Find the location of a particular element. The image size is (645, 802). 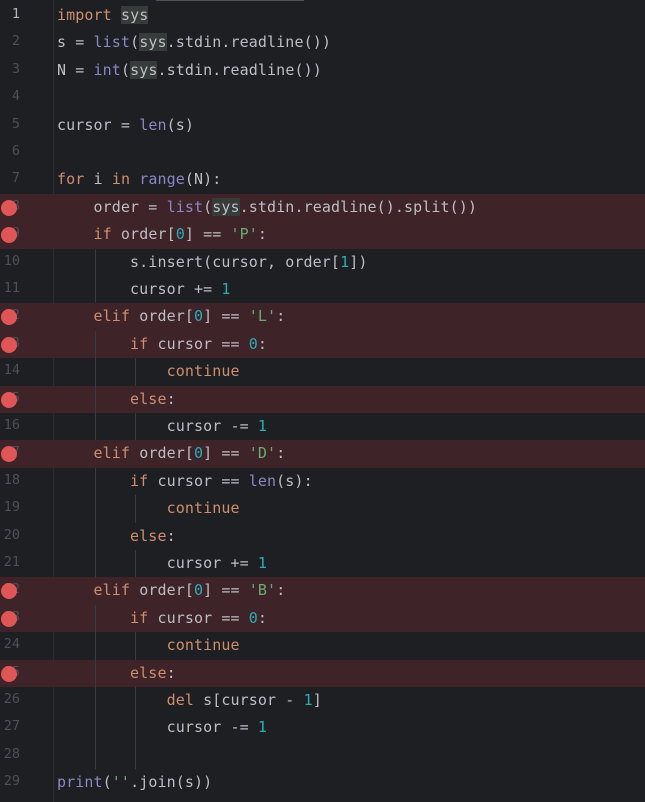

code-line: 23 if cursor == 0: is located at coordinates (322, 618).